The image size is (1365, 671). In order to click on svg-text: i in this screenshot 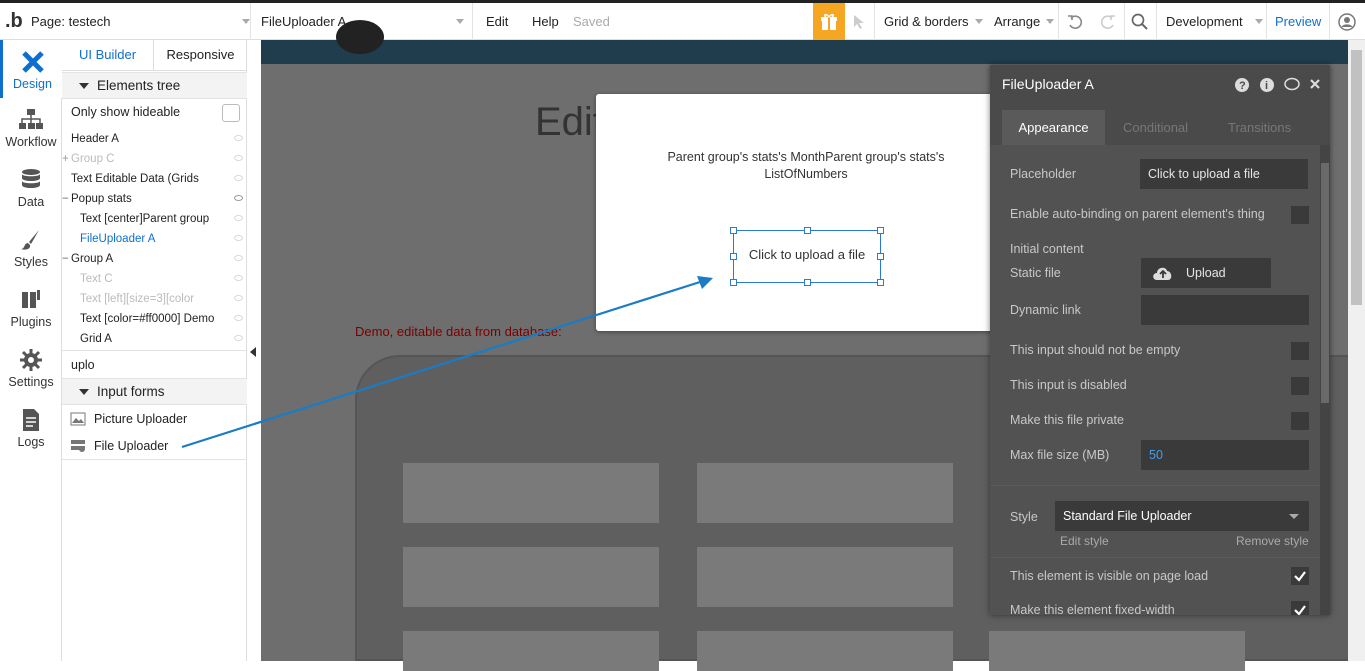, I will do `click(1266, 86)`.